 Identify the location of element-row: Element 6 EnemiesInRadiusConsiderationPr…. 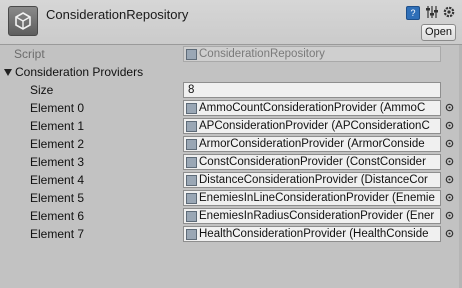
(231, 216).